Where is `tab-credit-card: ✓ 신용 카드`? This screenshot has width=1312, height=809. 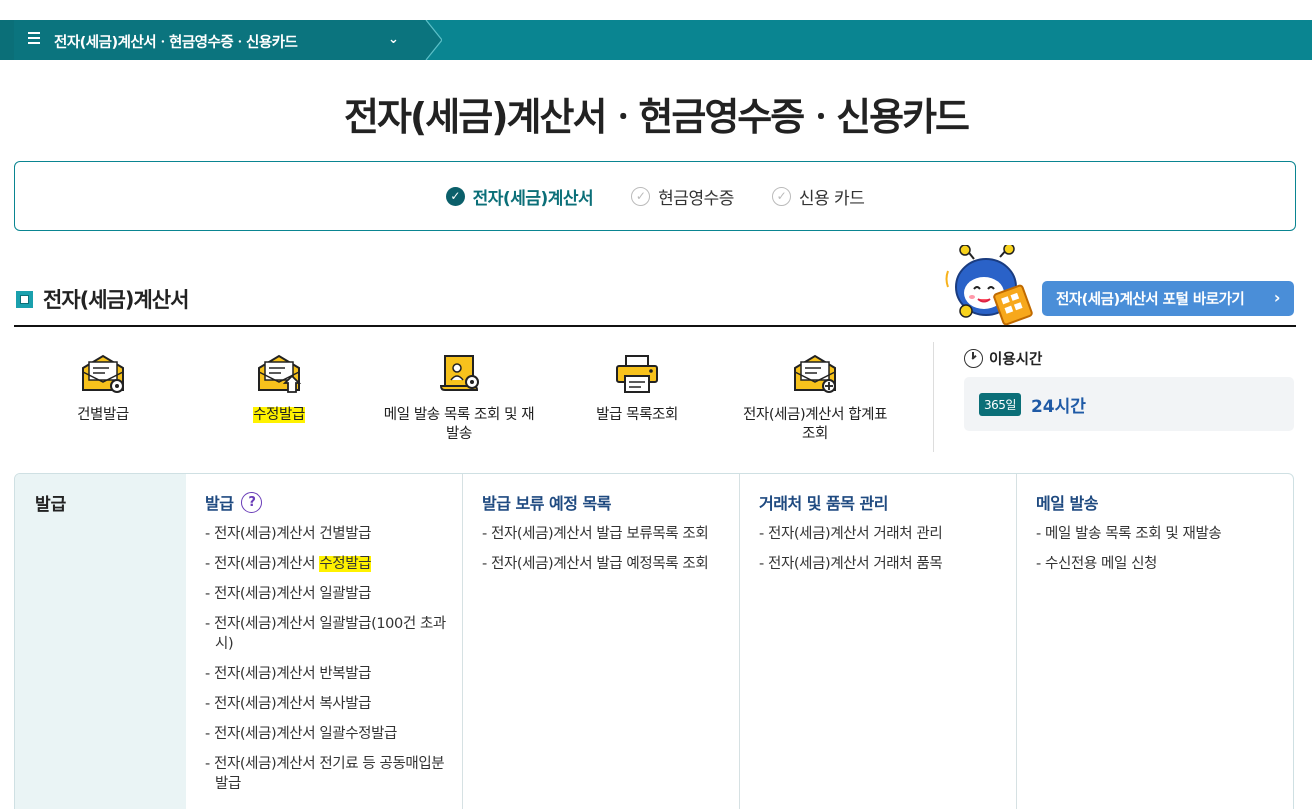 tab-credit-card: ✓ 신용 카드 is located at coordinates (818, 196).